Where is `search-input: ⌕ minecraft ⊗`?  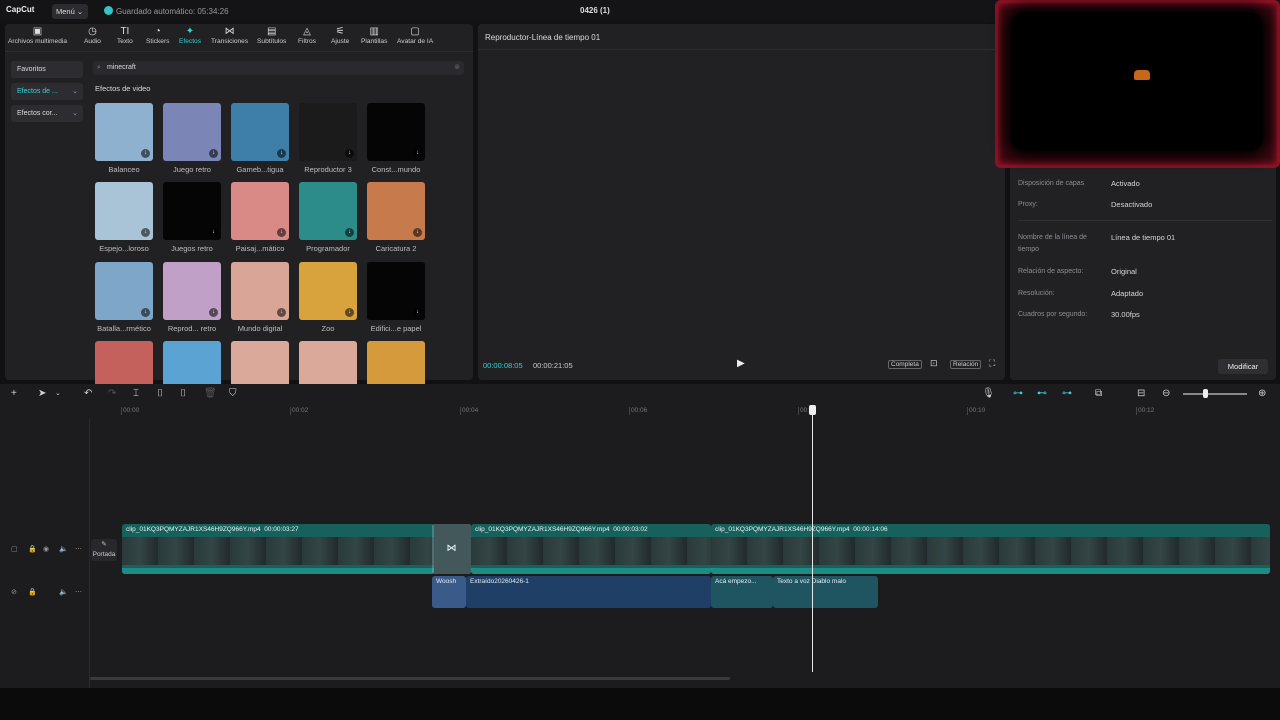
search-input: ⌕ minecraft ⊗ is located at coordinates (278, 68).